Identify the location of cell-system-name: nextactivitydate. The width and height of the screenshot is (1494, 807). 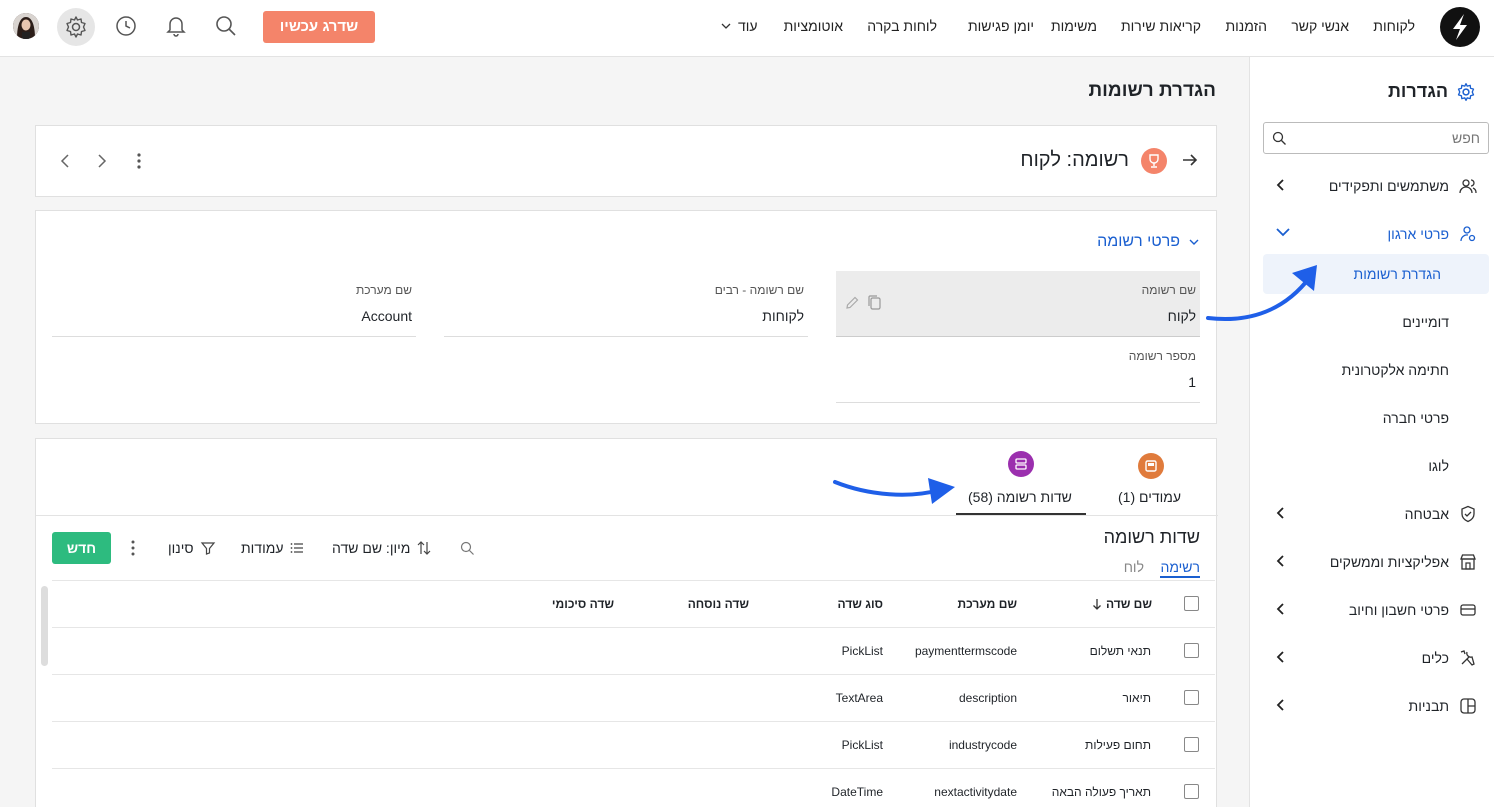
(975, 792).